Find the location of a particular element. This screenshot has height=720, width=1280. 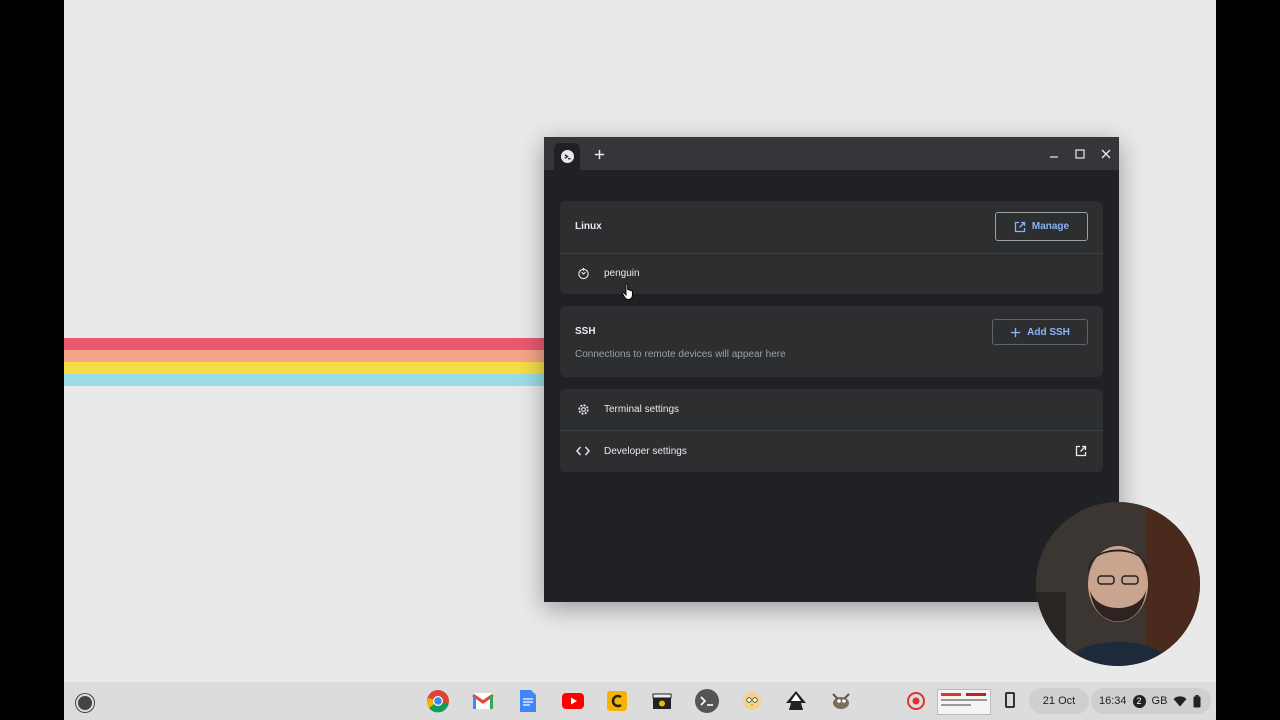

maximize-button is located at coordinates (1080, 154).